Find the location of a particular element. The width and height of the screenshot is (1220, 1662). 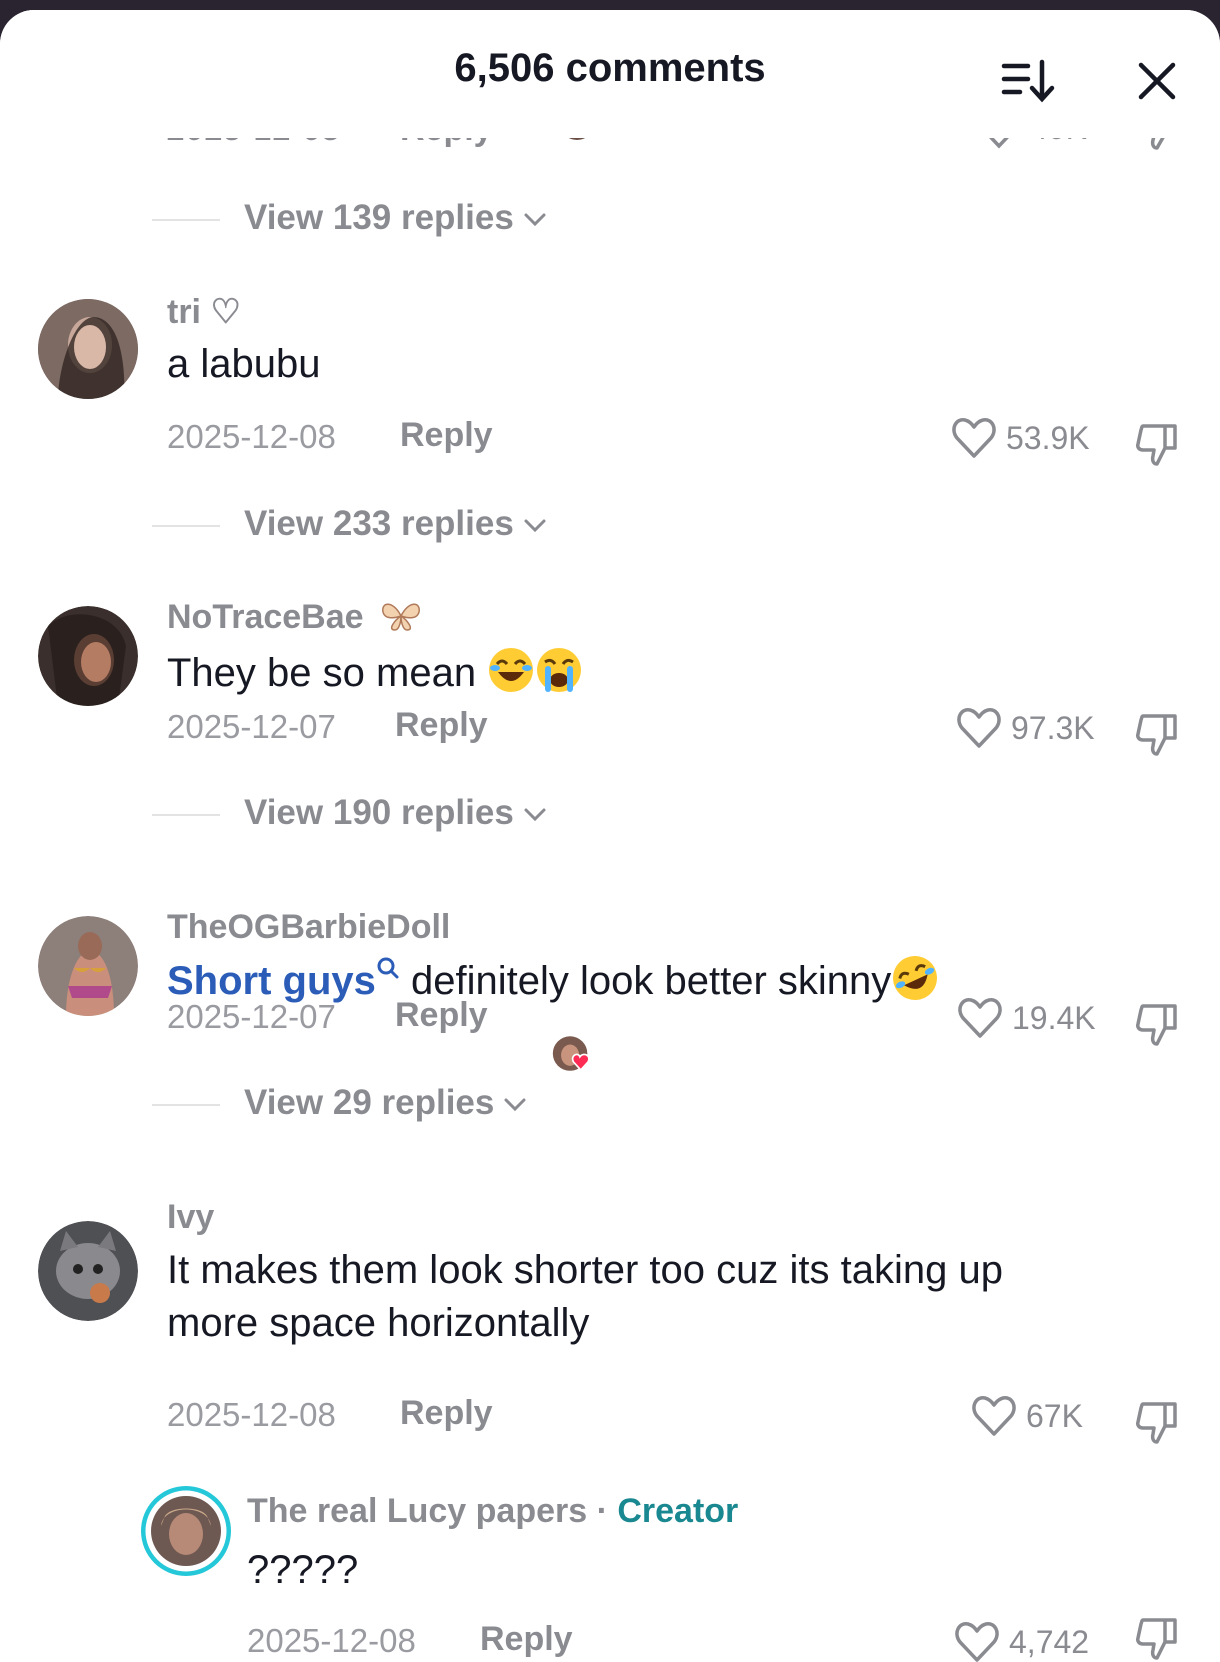

like-count: 19.4K is located at coordinates (1054, 1018).